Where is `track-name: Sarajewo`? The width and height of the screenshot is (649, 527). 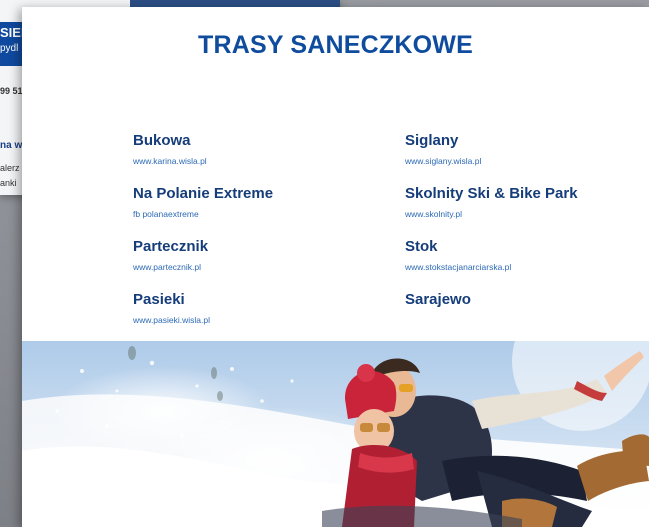
track-name: Sarajewo is located at coordinates (438, 299).